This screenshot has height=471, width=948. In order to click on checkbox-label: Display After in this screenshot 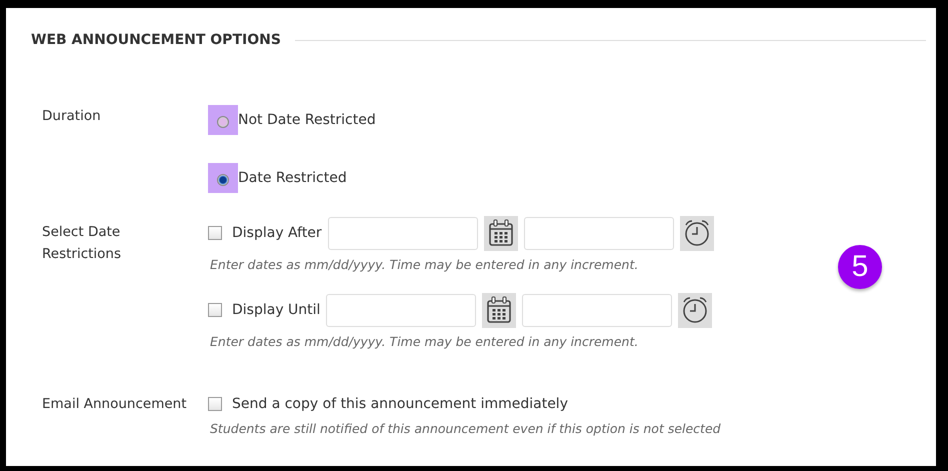, I will do `click(277, 233)`.